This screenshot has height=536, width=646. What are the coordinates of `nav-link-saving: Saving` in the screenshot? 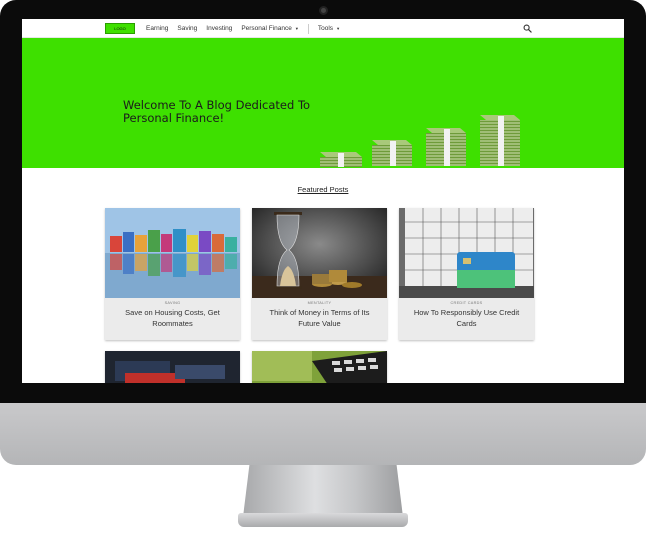 It's located at (187, 28).